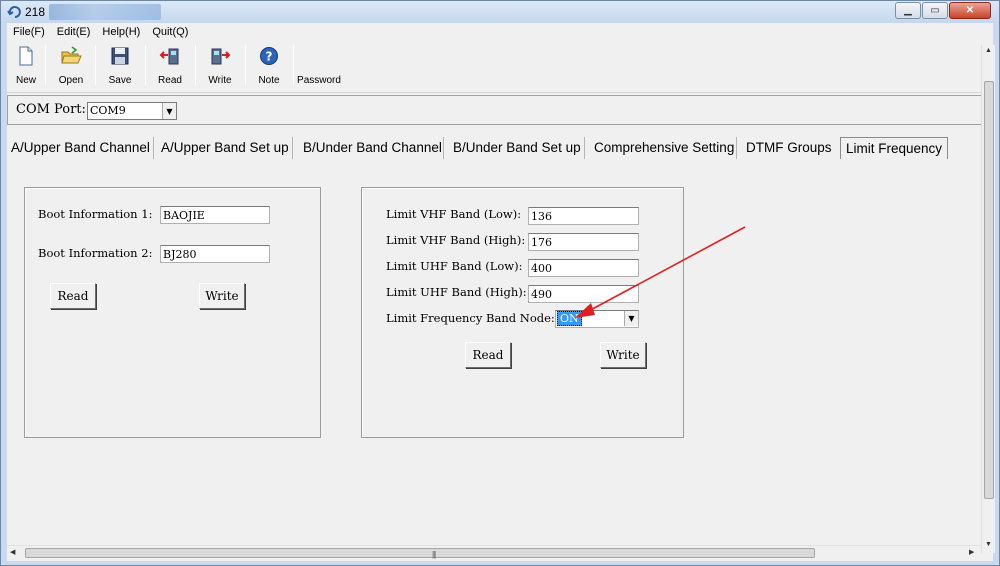 This screenshot has width=1000, height=566. Describe the element at coordinates (988, 50) in the screenshot. I see `scroll-up-icon: ▲` at that location.